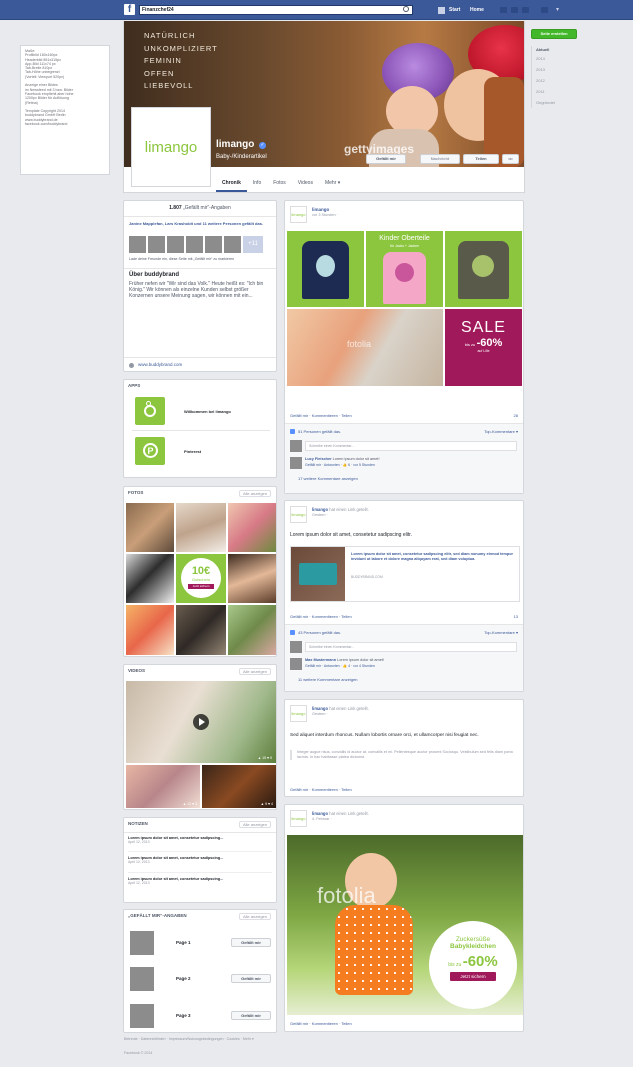 Image resolution: width=633 pixels, height=1067 pixels. What do you see at coordinates (276, 10) in the screenshot?
I see `search-input: Finanzchef24` at bounding box center [276, 10].